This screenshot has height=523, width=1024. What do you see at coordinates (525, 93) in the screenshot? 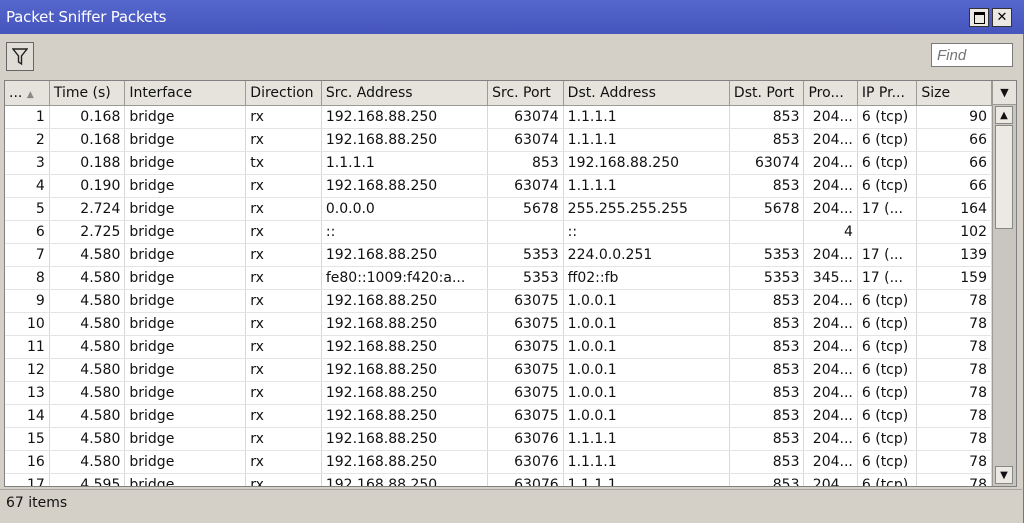
I see `column-header-src-port: Src. Port` at bounding box center [525, 93].